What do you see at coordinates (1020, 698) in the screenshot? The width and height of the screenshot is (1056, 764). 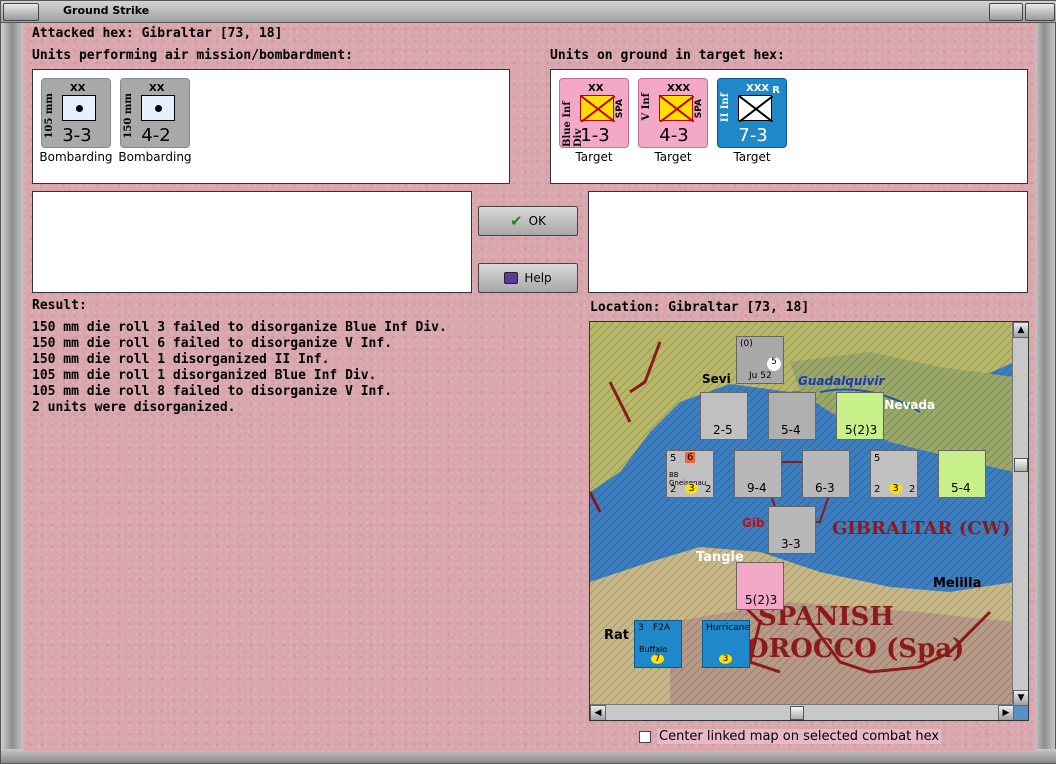 I see `scroll-down-arrow-icon: ▼` at bounding box center [1020, 698].